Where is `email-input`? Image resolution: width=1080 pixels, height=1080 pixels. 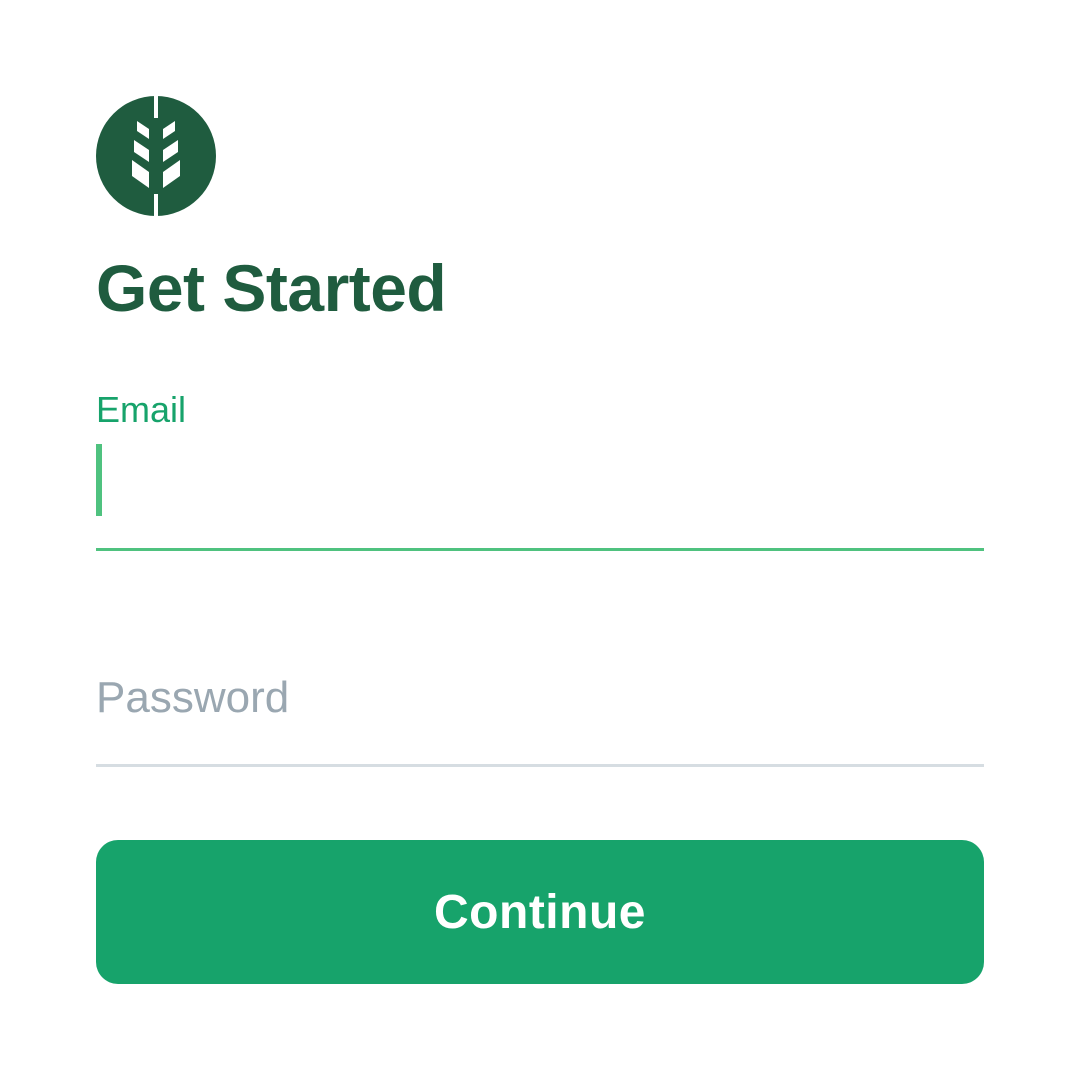 email-input is located at coordinates (540, 480).